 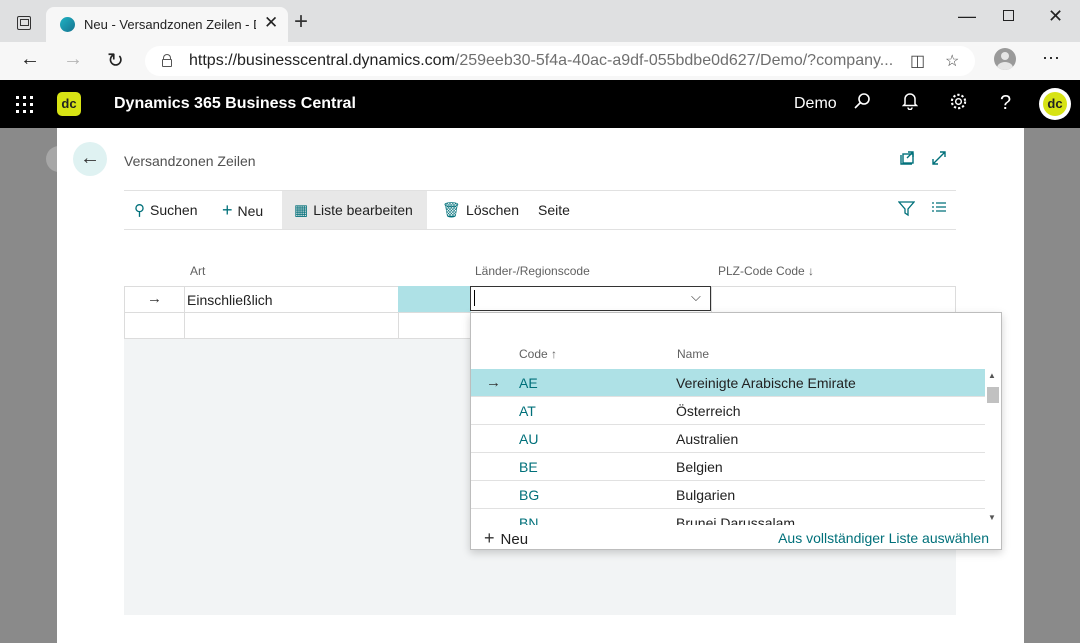 I want to click on app-name: Dynamics 365 Business Central, so click(x=235, y=104).